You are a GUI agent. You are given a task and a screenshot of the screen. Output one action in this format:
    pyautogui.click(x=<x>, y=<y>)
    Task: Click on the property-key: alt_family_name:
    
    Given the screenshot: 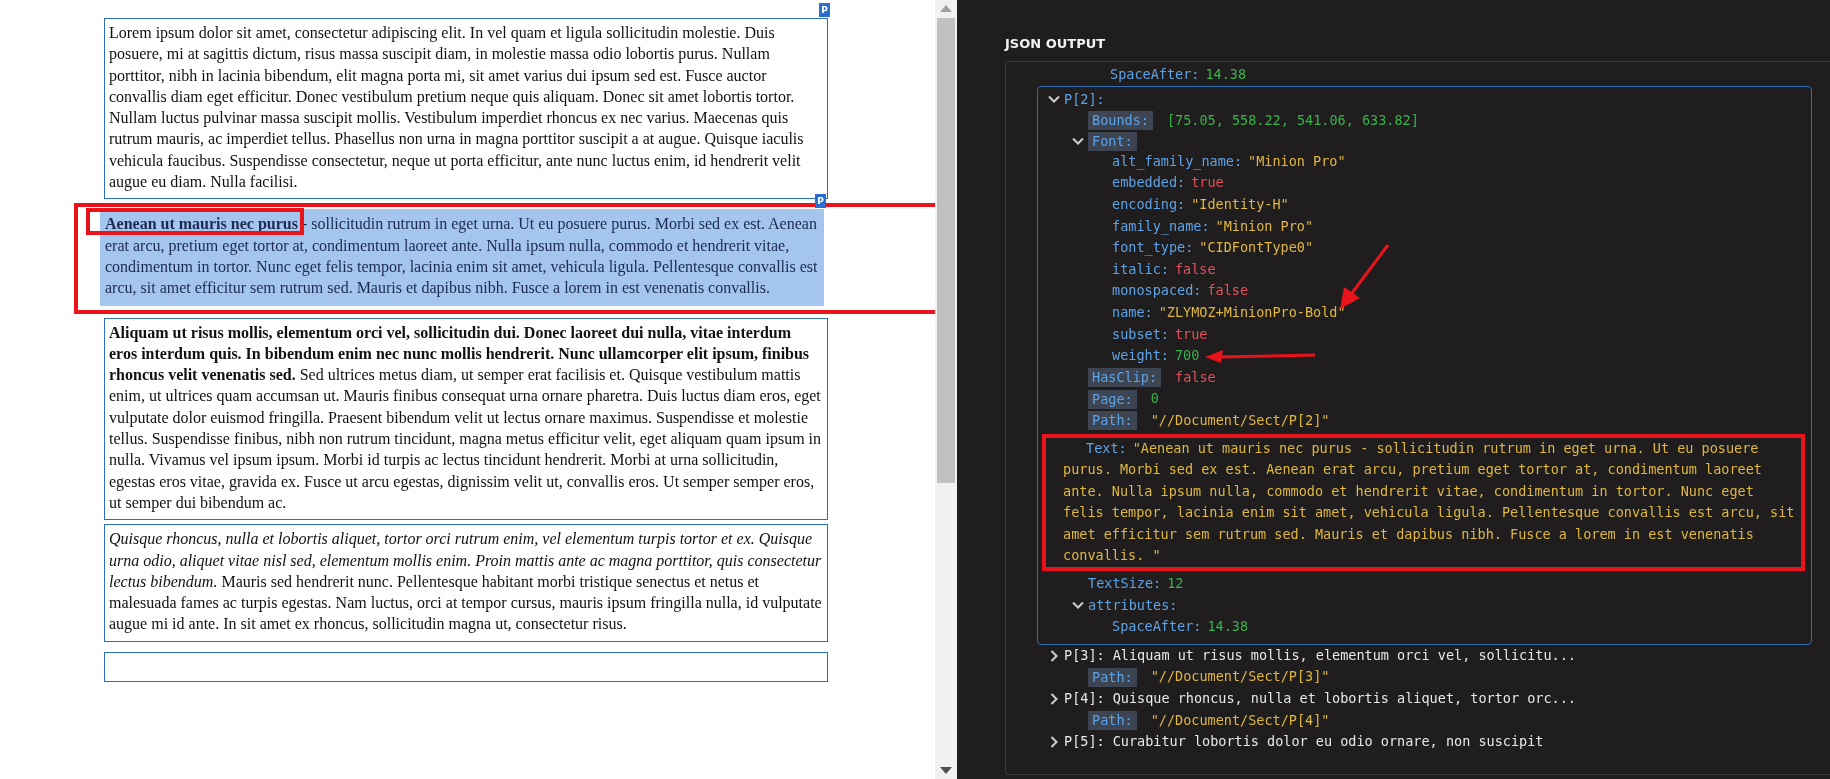 What is the action you would take?
    pyautogui.click(x=1177, y=161)
    